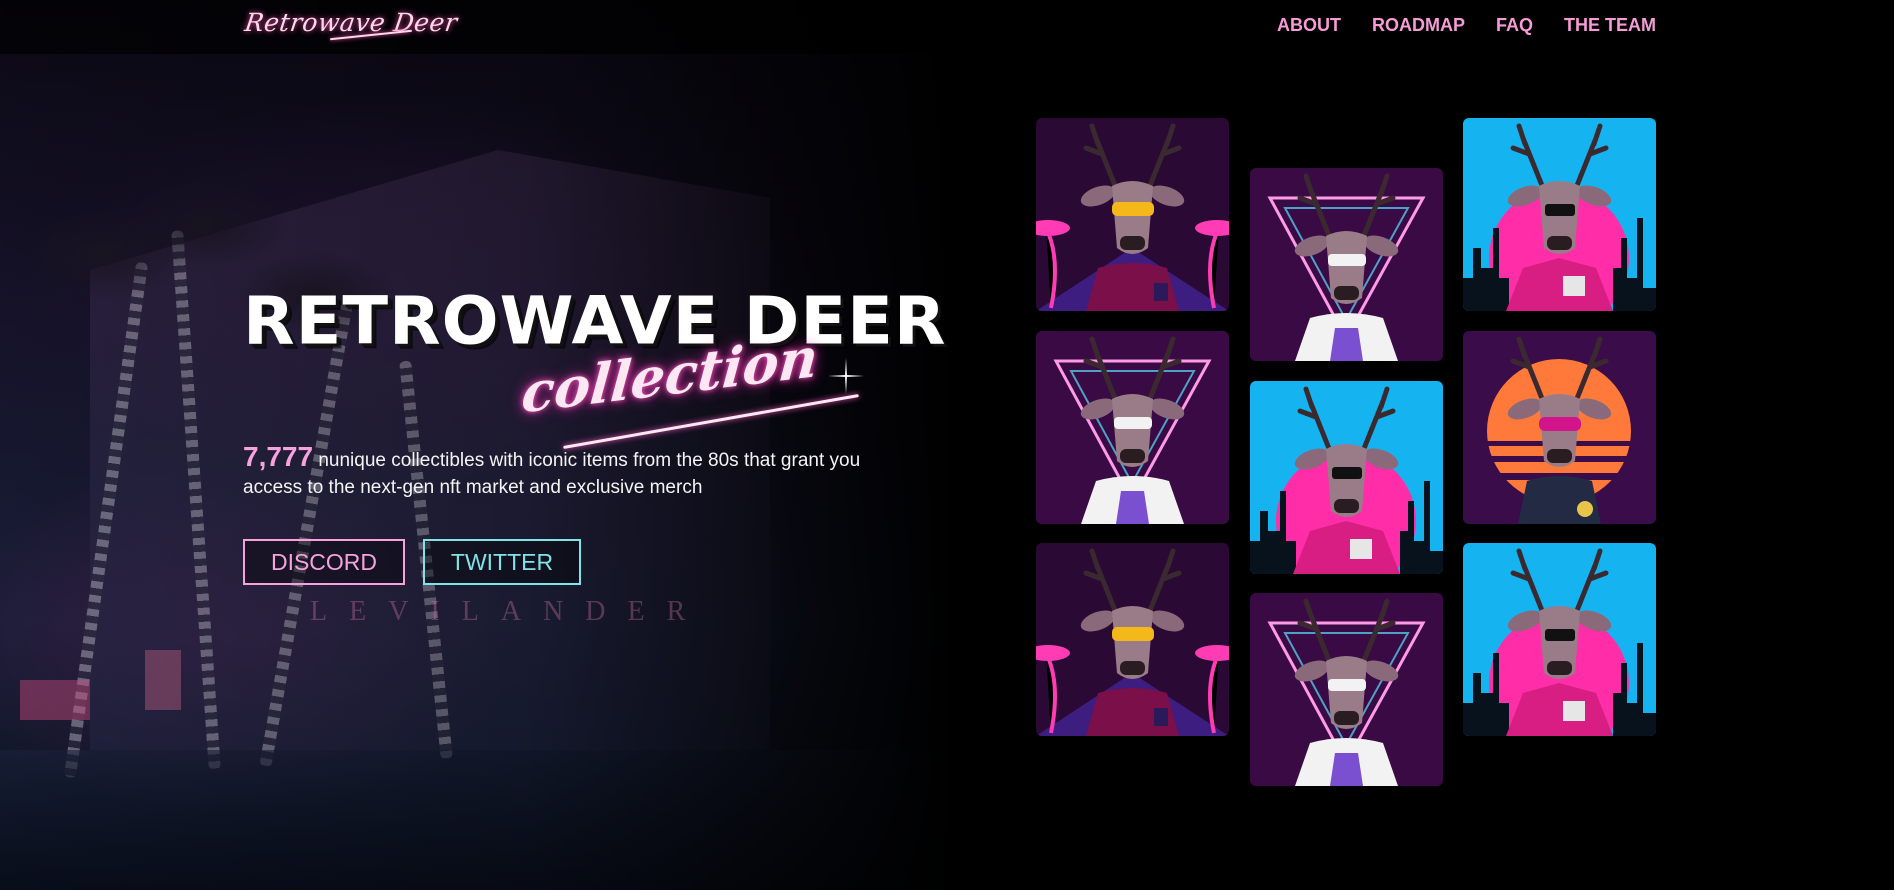 The height and width of the screenshot is (890, 1894). I want to click on site-logo: Retrowave Deer, so click(351, 22).